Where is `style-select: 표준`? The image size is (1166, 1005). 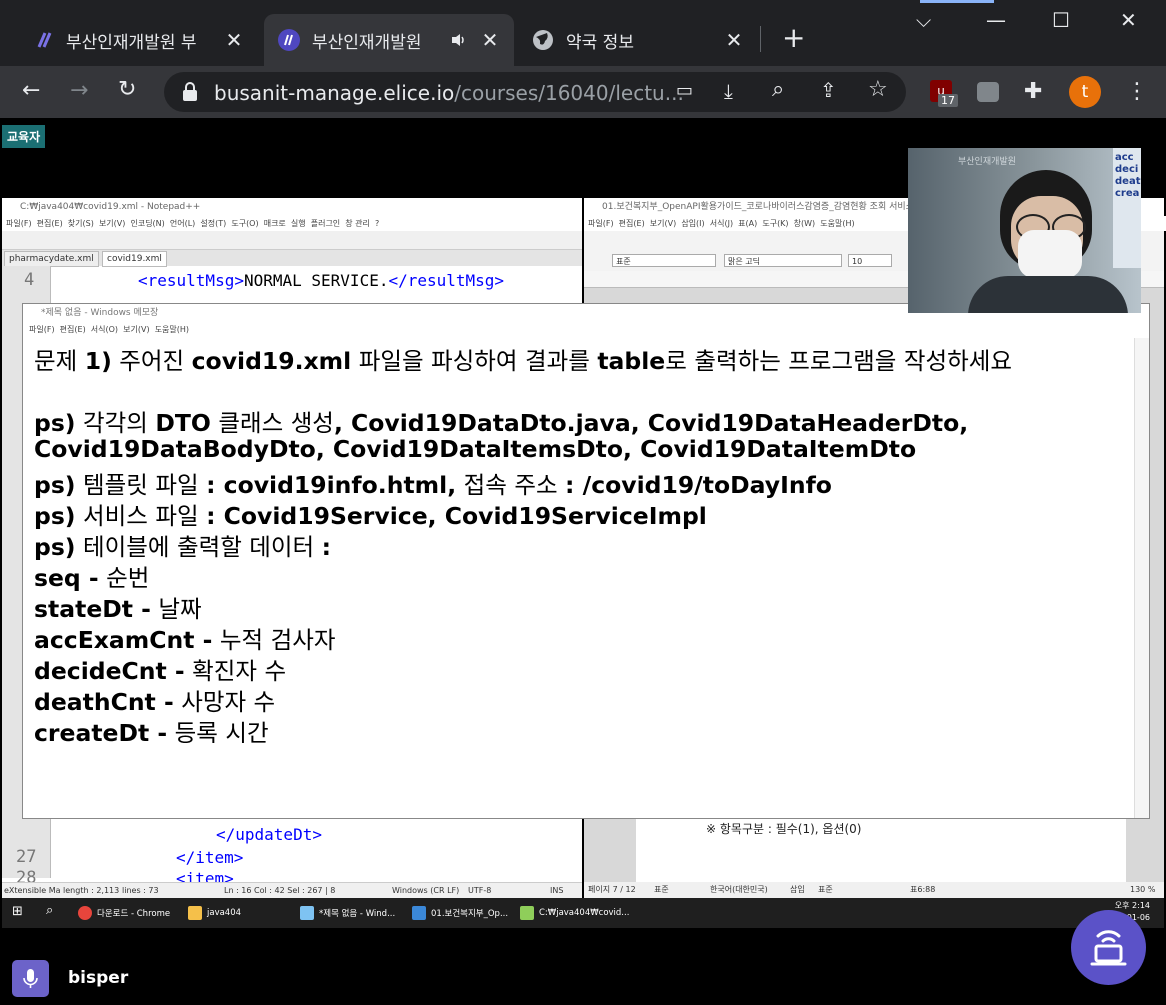
style-select: 표준 is located at coordinates (664, 260).